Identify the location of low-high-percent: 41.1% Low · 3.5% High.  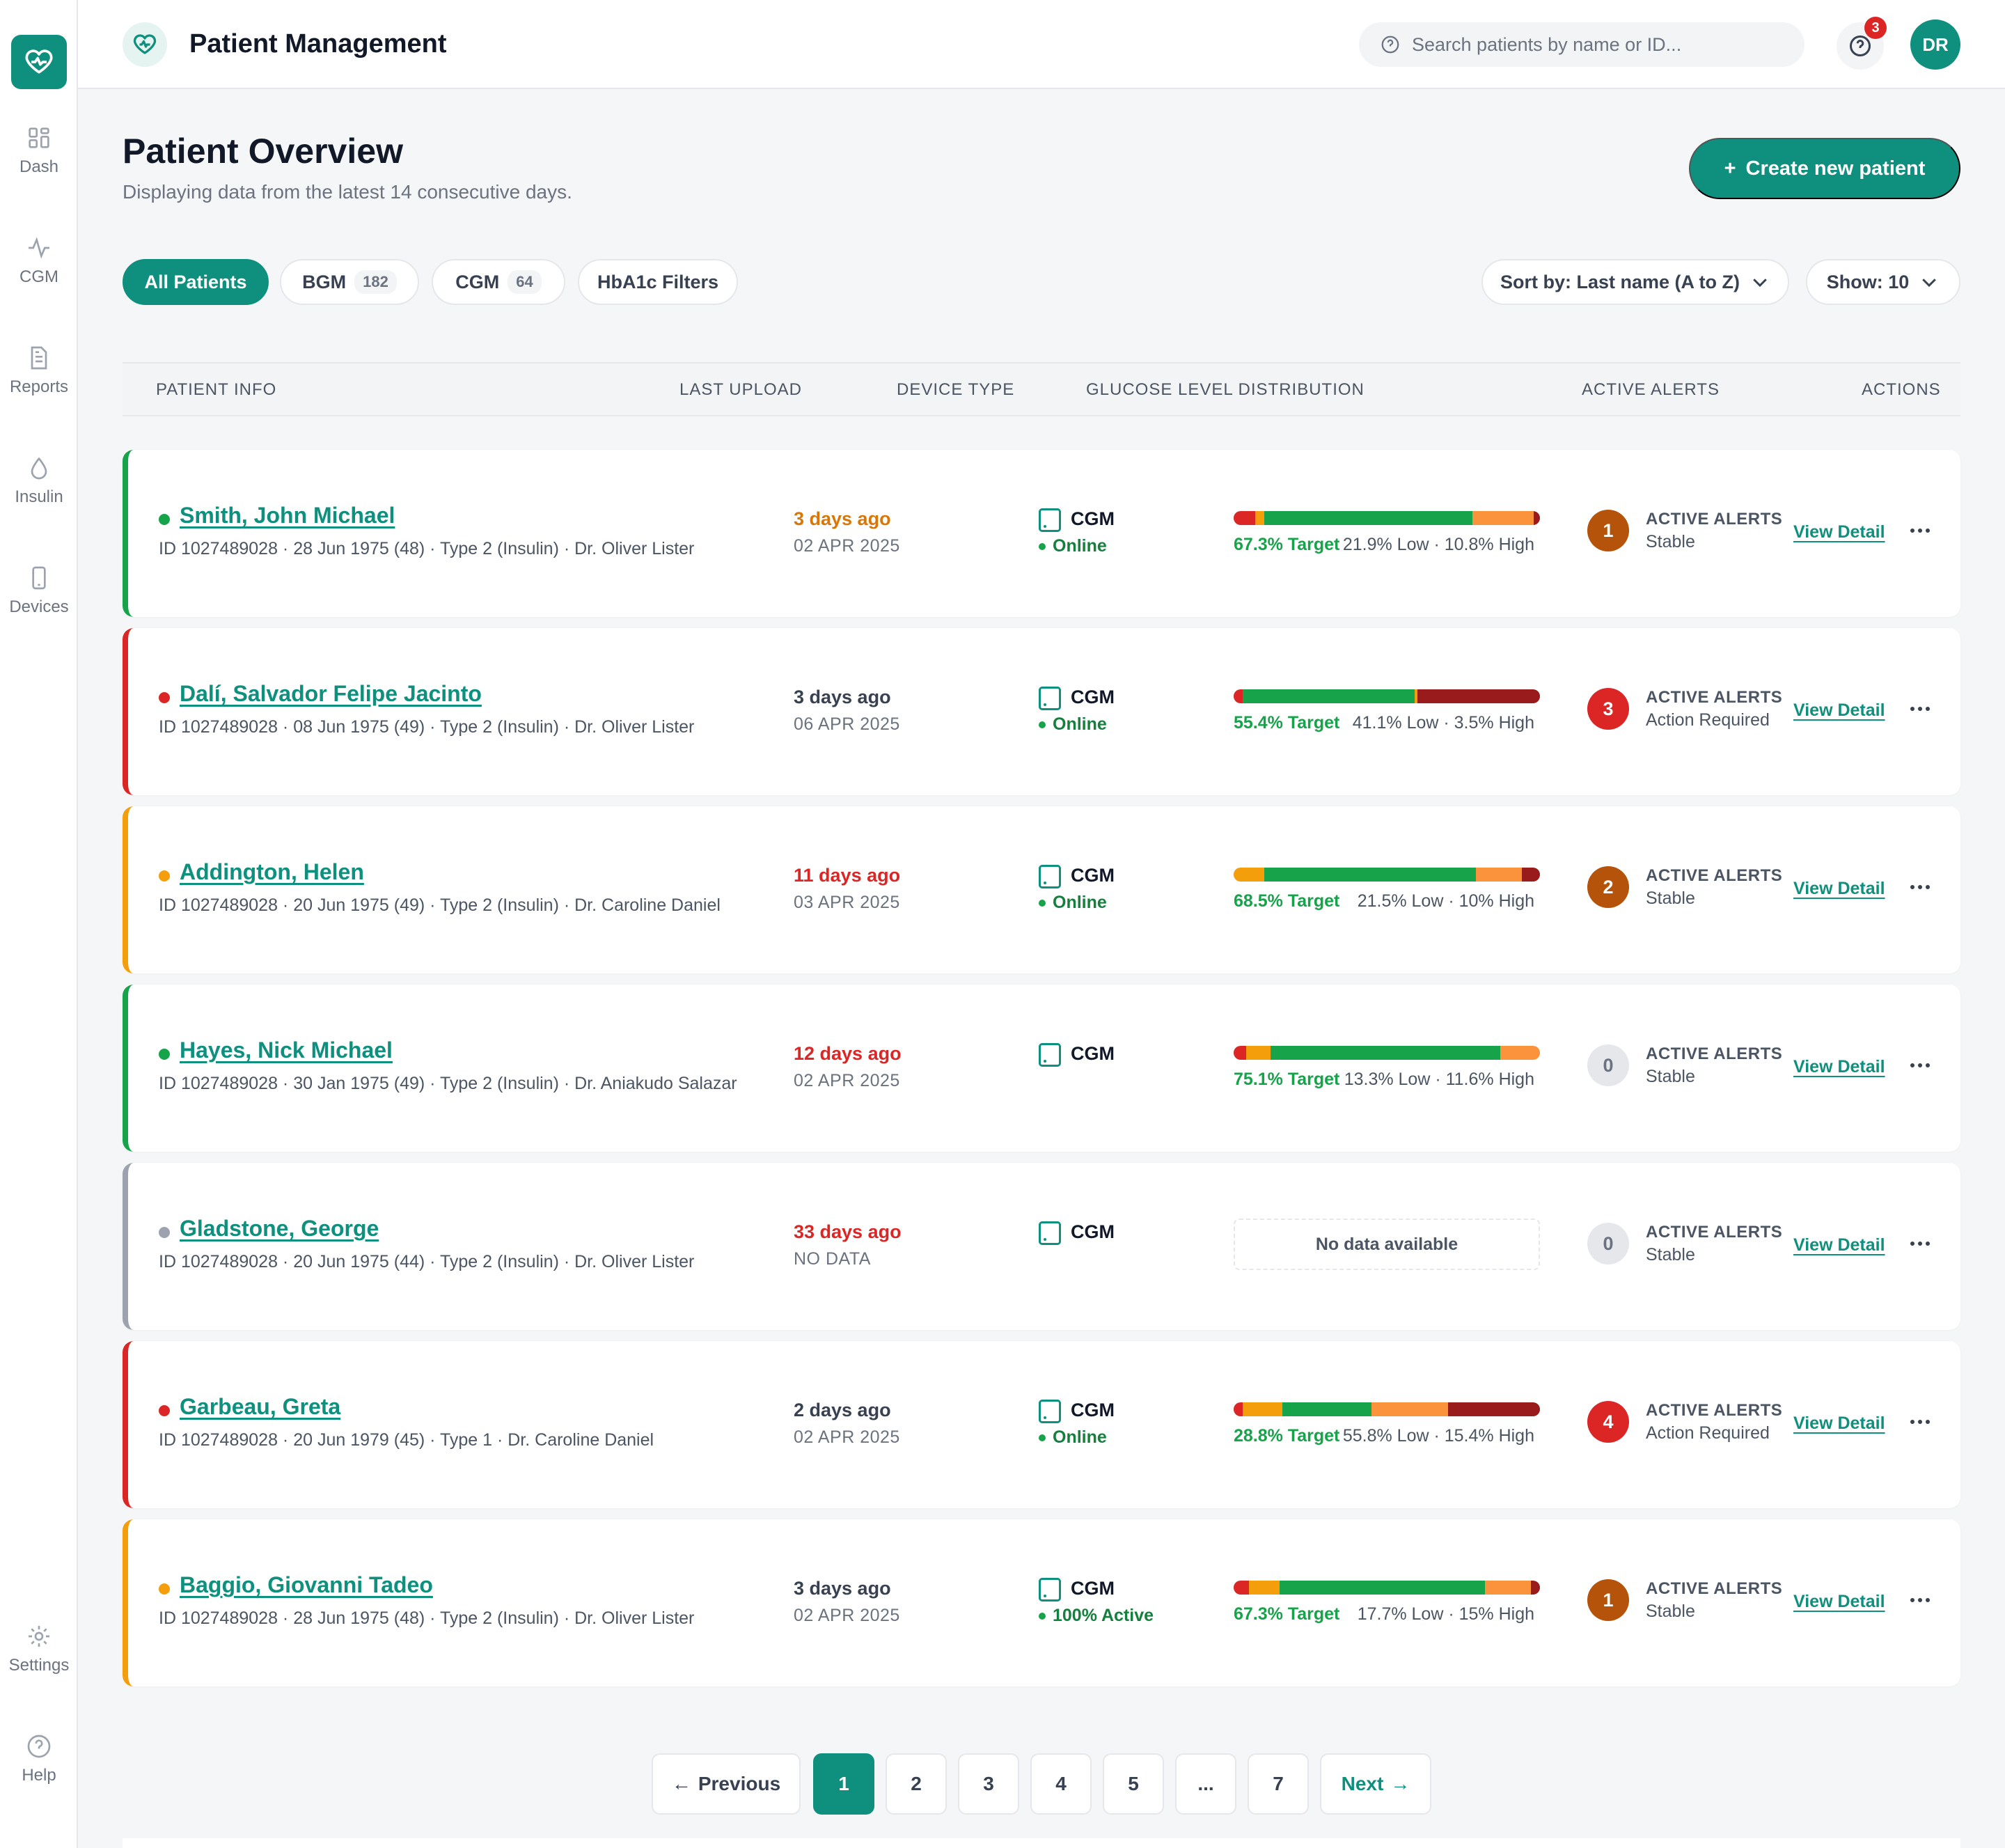
(1443, 723).